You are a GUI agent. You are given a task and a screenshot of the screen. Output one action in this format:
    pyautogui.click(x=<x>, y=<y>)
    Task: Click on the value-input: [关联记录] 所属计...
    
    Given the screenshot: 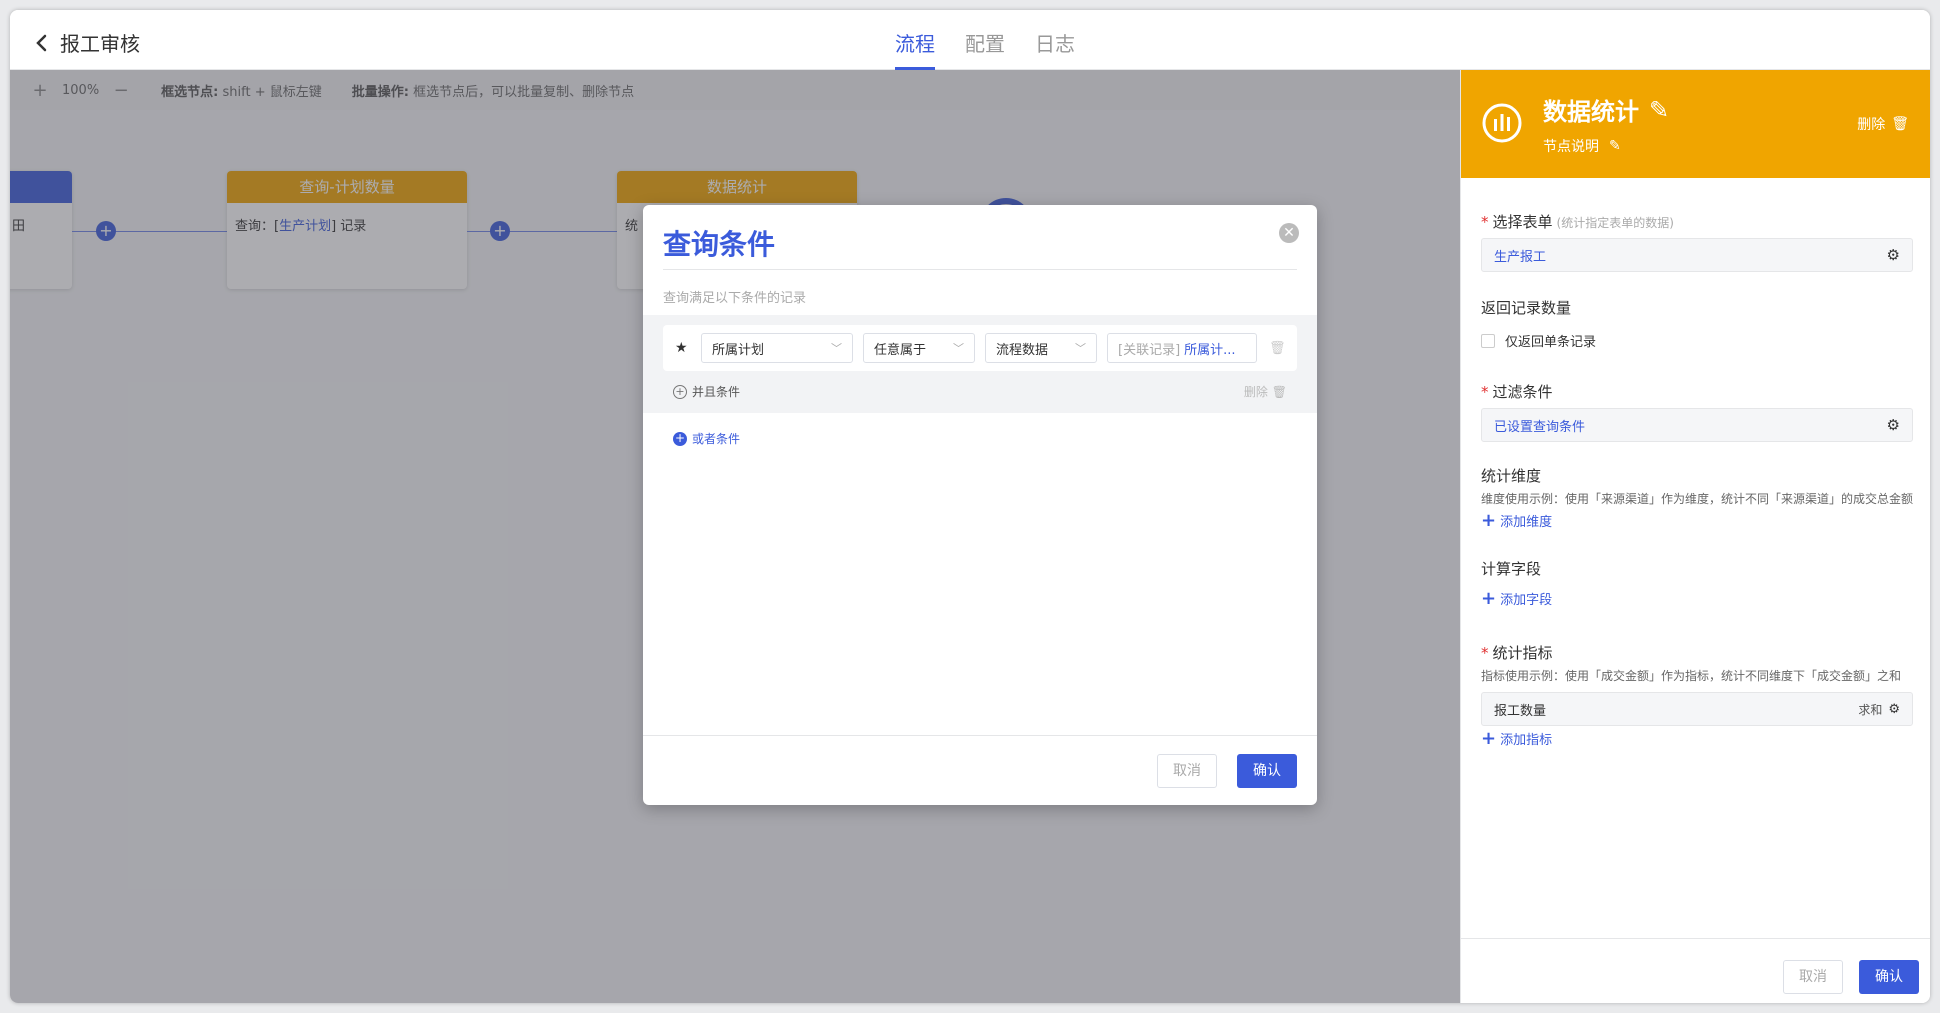 What is the action you would take?
    pyautogui.click(x=1182, y=348)
    